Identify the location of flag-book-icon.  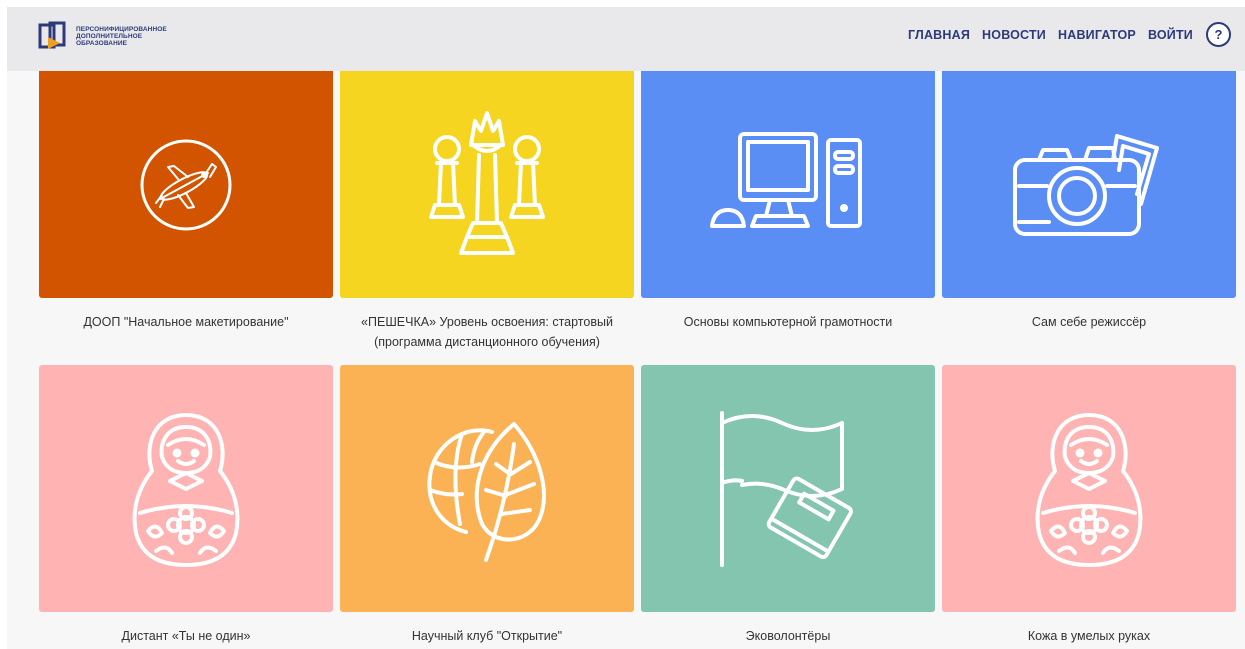
(786, 488).